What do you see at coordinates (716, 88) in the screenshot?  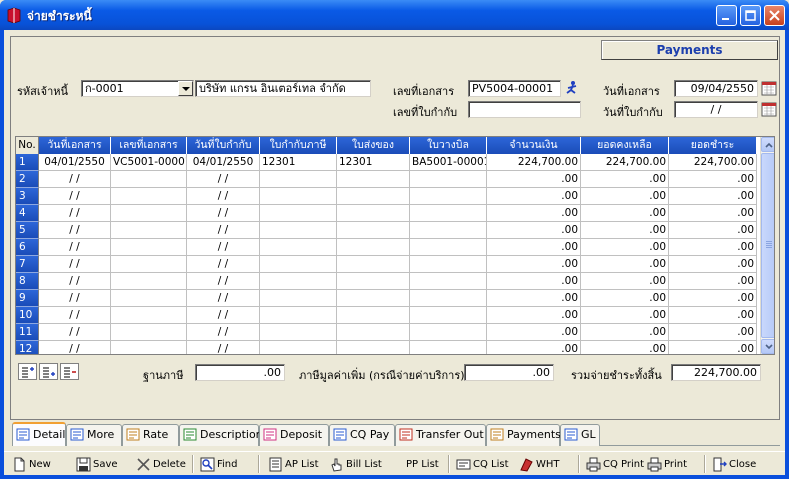 I see `doc-date-input: 09/04/2550` at bounding box center [716, 88].